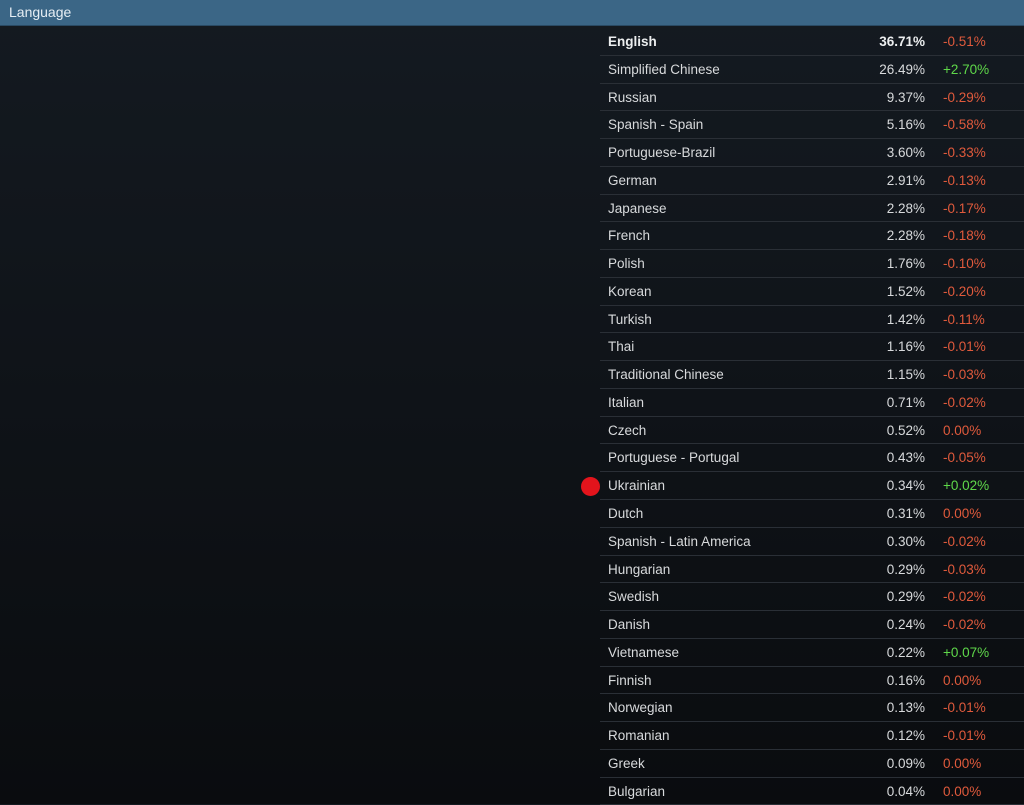 This screenshot has width=1024, height=805. What do you see at coordinates (905, 736) in the screenshot?
I see `language-percent: 0.12%` at bounding box center [905, 736].